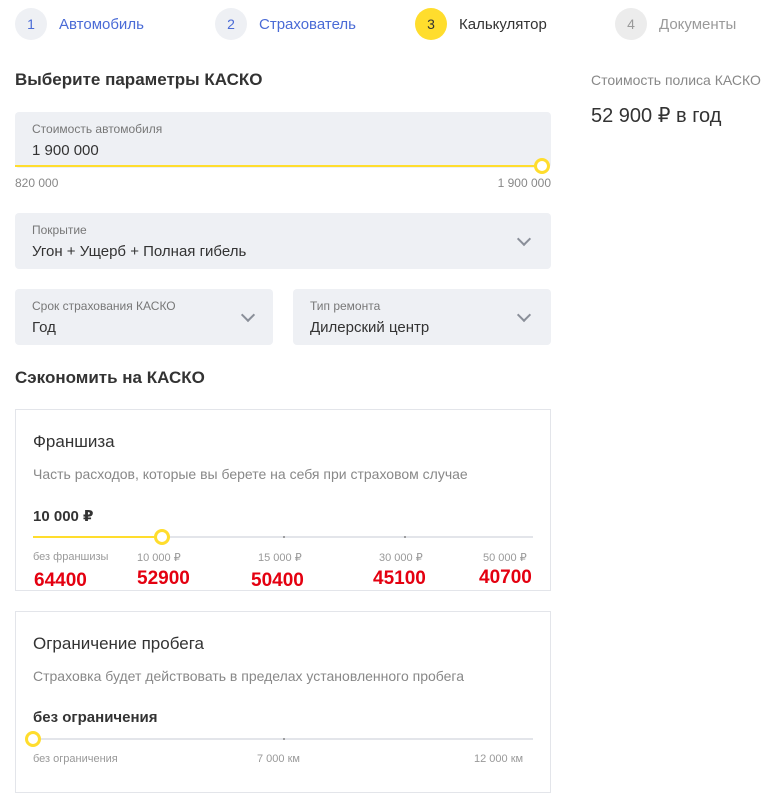 The height and width of the screenshot is (800, 776). What do you see at coordinates (279, 166) in the screenshot?
I see `car-value-slider-track` at bounding box center [279, 166].